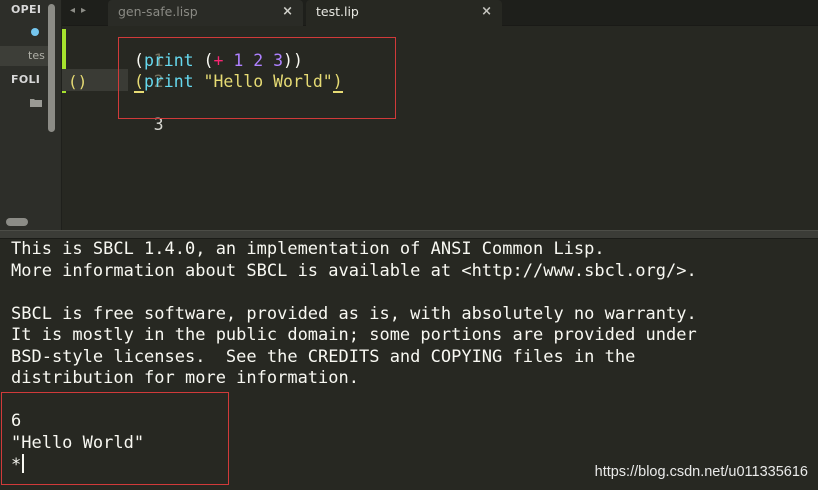 This screenshot has width=818, height=490. Describe the element at coordinates (409, 234) in the screenshot. I see `panel-splitter` at that location.